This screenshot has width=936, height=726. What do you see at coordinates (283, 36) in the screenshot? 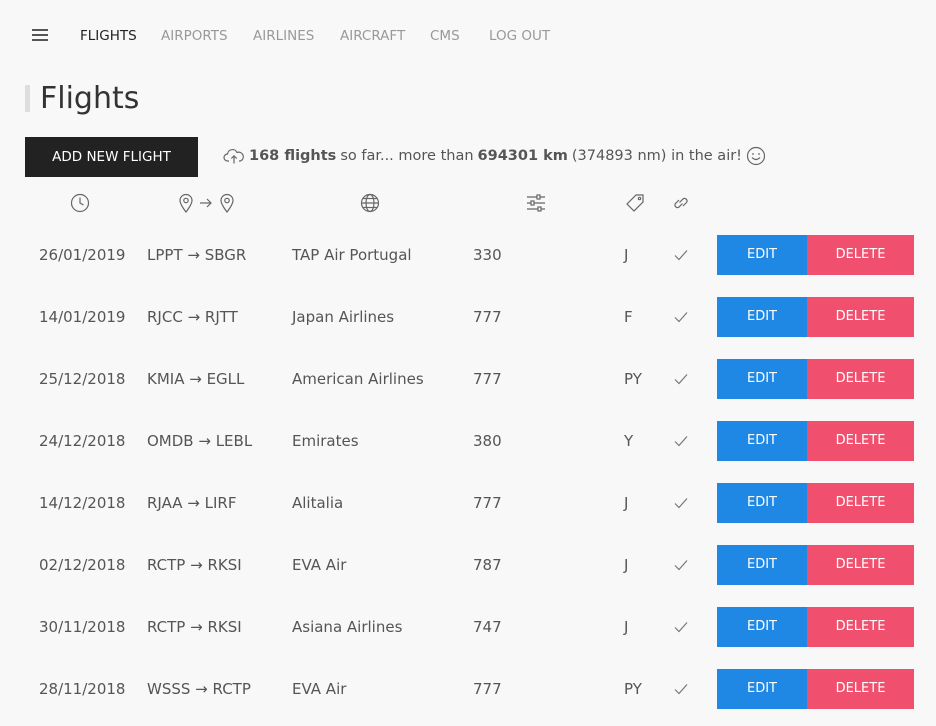
I see `nav-airlines: AIRLINES` at bounding box center [283, 36].